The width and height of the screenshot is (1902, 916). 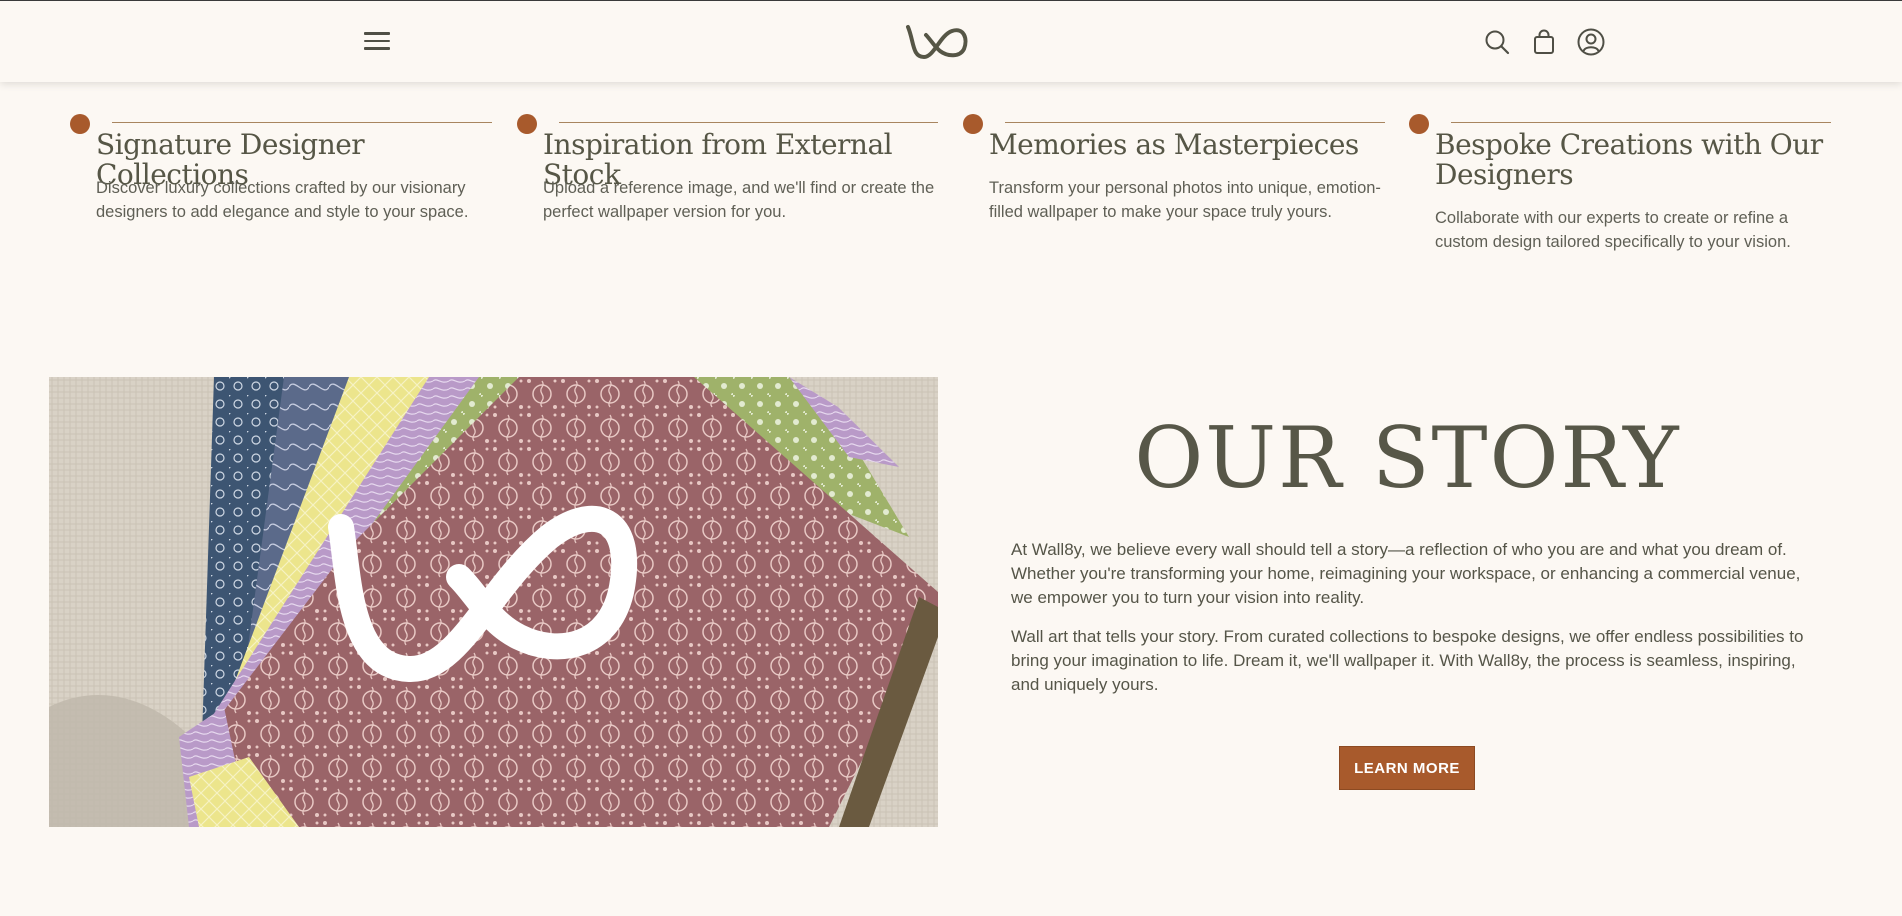 I want to click on shopping-bag-icon, so click(x=1544, y=42).